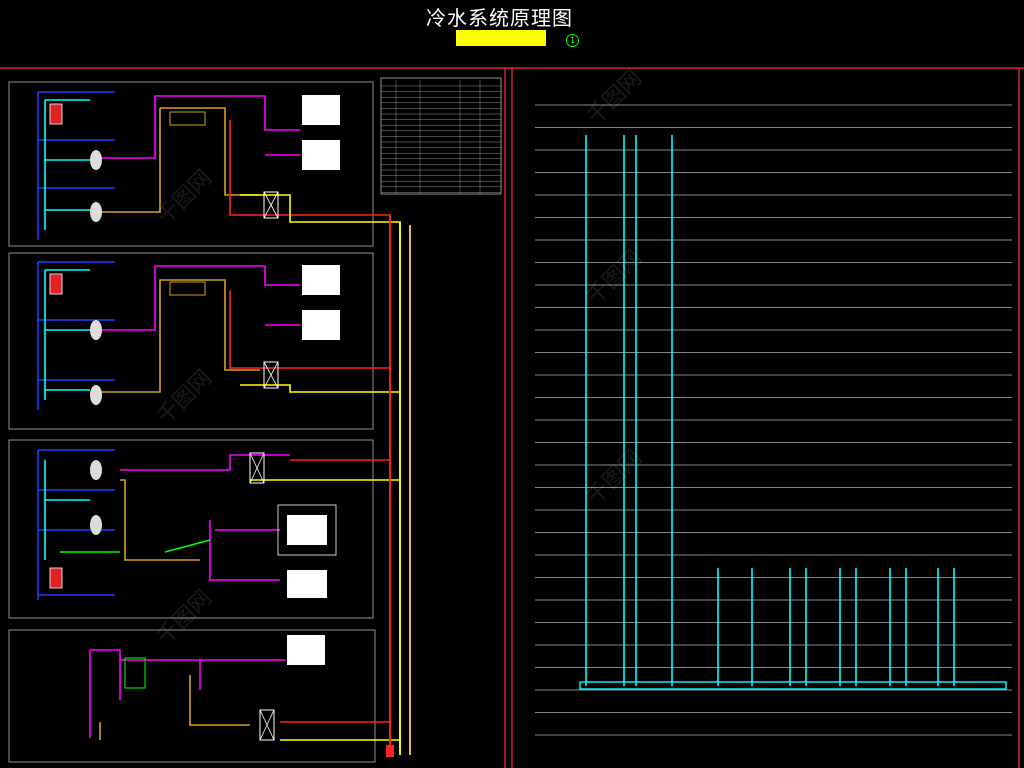 This screenshot has height=768, width=1024. I want to click on tank-3a, so click(96, 470).